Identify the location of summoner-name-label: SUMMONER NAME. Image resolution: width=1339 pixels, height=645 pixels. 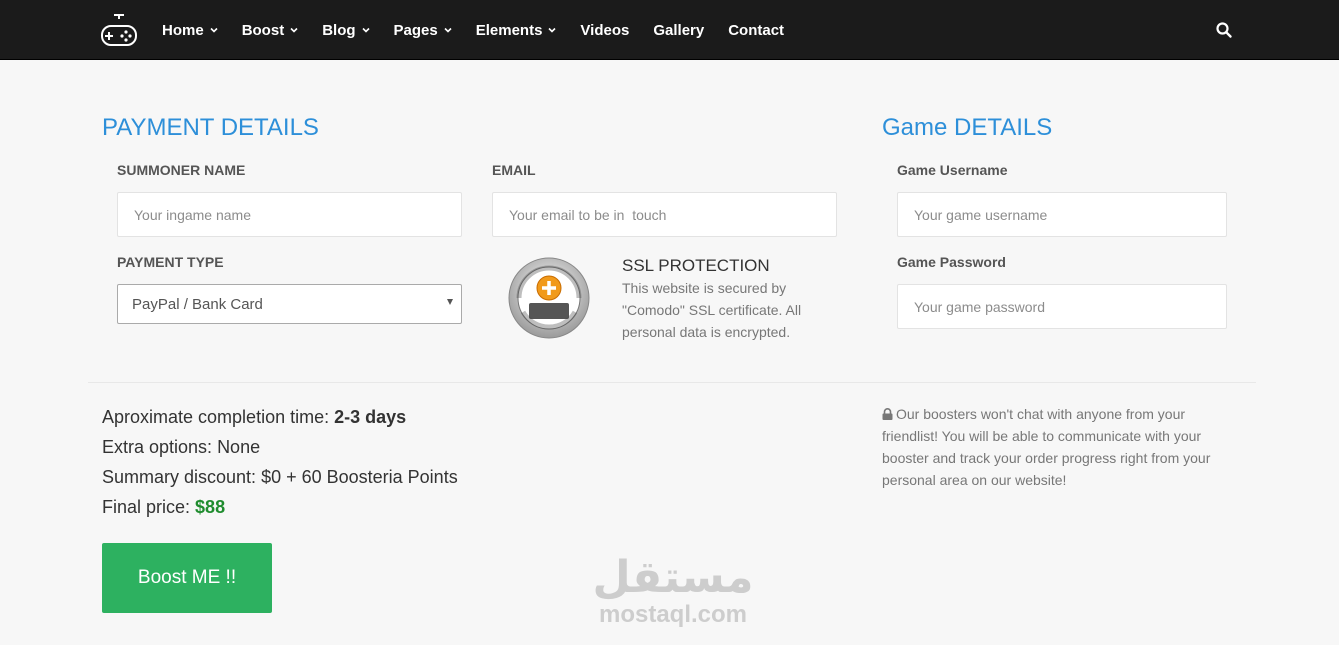
(181, 170).